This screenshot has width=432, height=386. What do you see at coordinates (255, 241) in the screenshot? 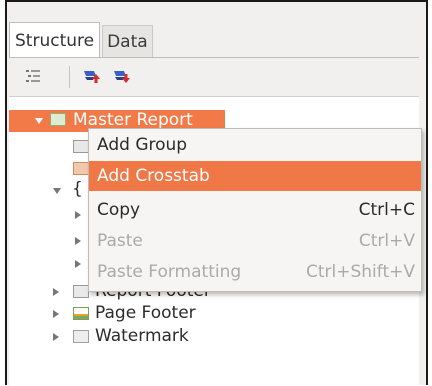
I see `menu-item-paste: Paste Ctrl+V` at bounding box center [255, 241].